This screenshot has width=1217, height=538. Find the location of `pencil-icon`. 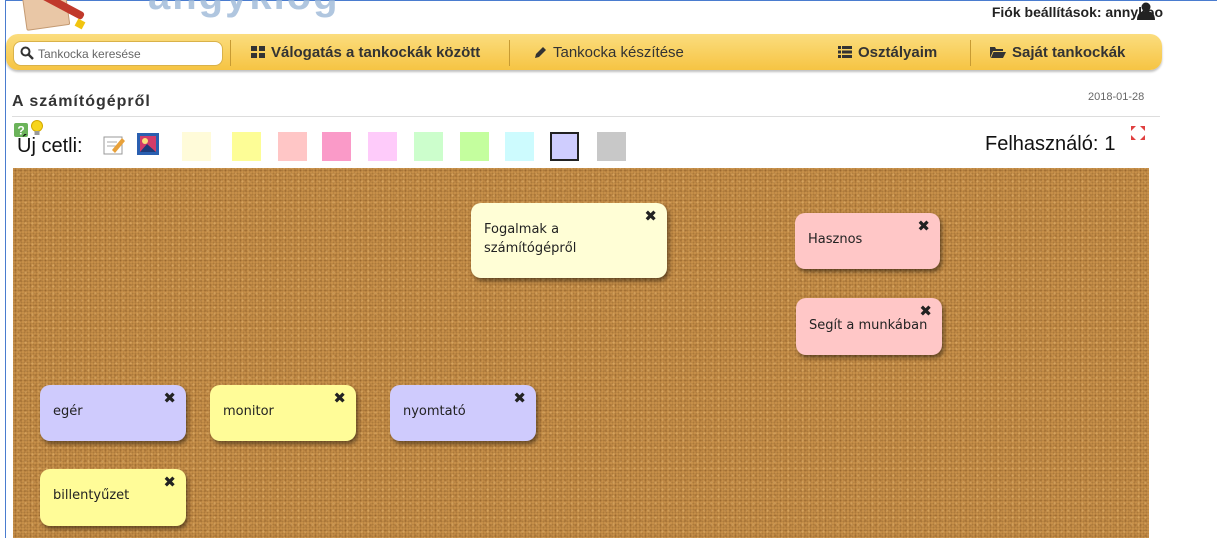

pencil-icon is located at coordinates (540, 52).